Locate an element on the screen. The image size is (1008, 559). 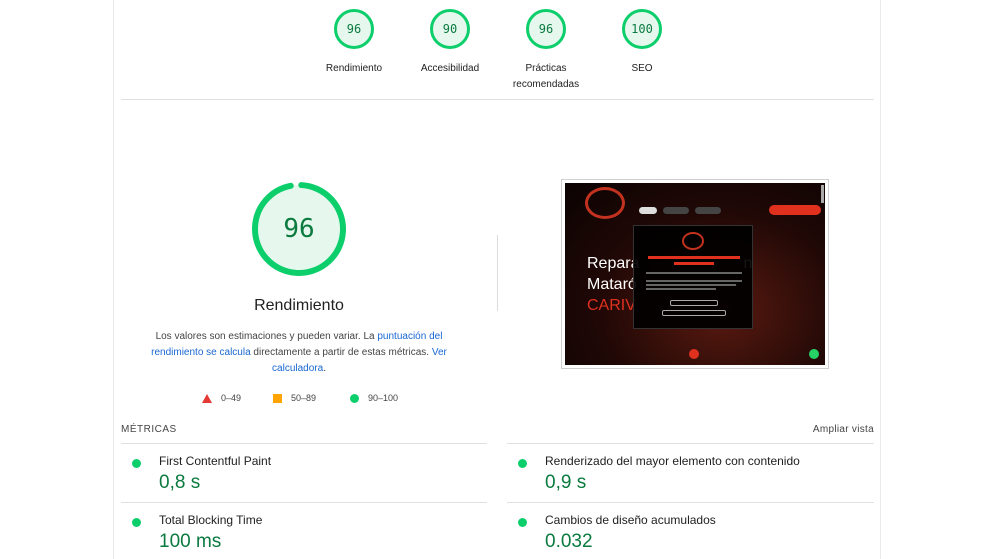
legend-fail: 0–49 is located at coordinates (221, 398).